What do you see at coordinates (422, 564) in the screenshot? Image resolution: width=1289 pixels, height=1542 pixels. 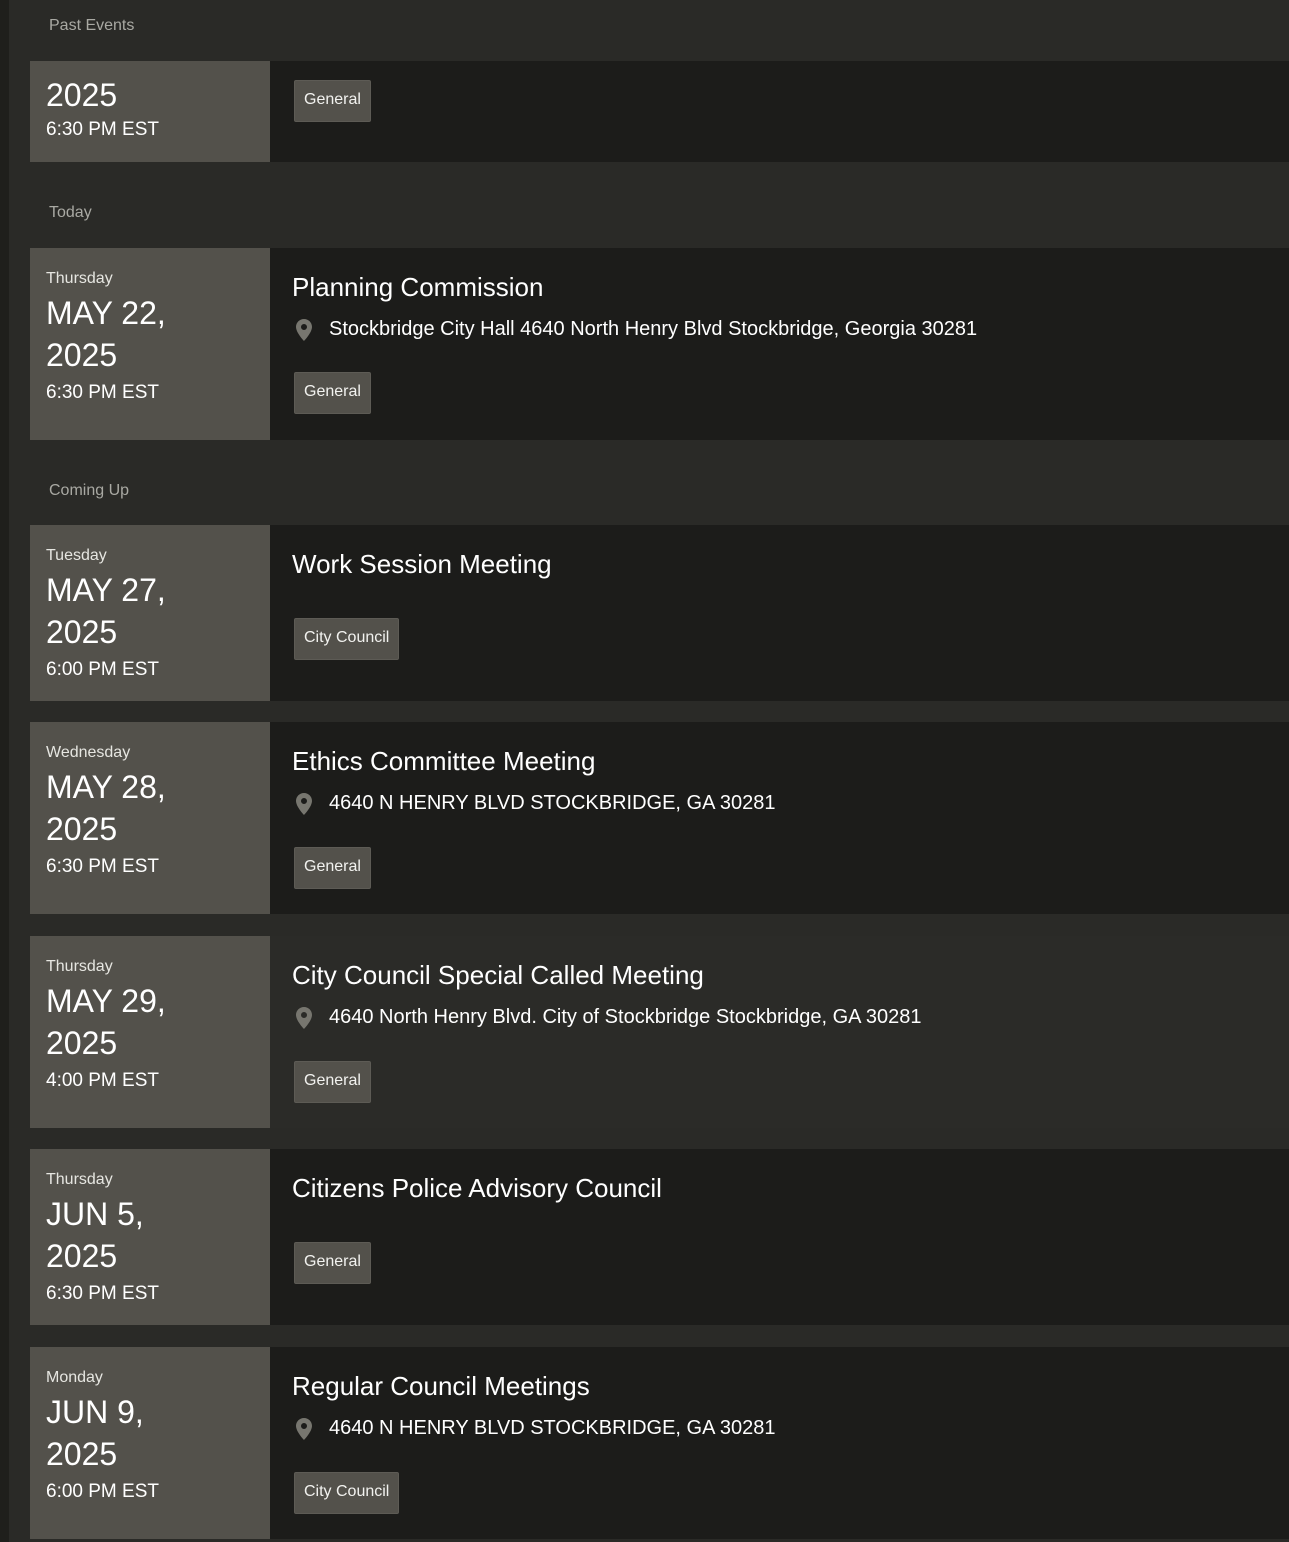 I see `event-title: Work Session Meeting` at bounding box center [422, 564].